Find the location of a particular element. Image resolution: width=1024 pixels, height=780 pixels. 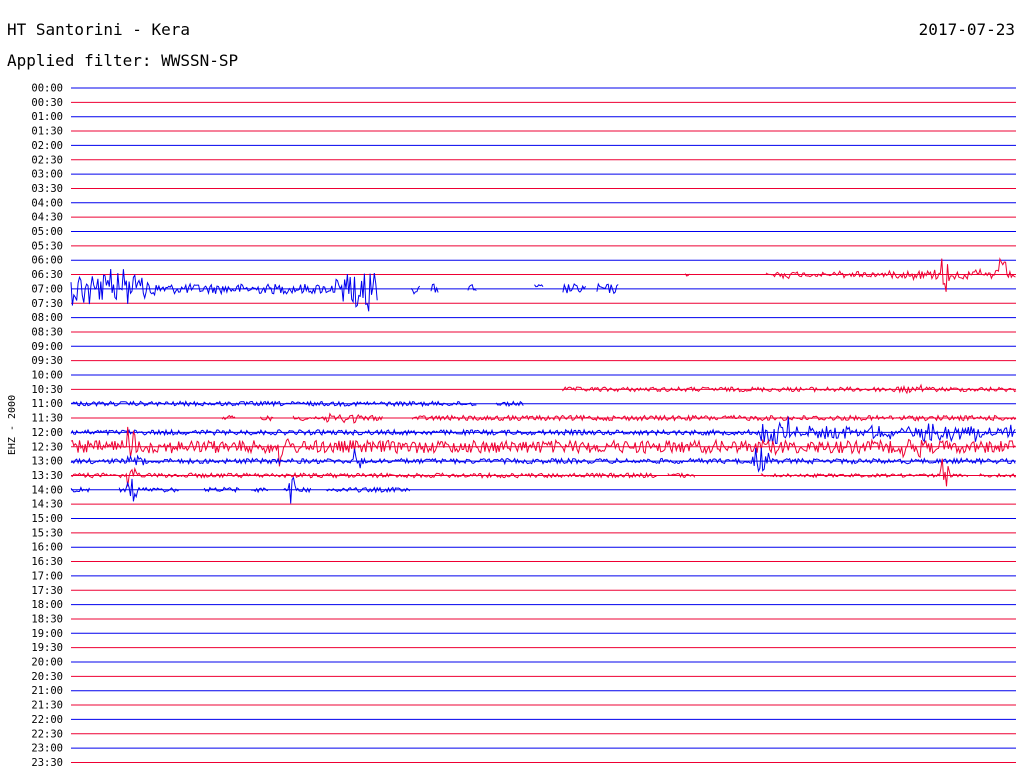

time-label-0600: 06:00 is located at coordinates (47, 261).